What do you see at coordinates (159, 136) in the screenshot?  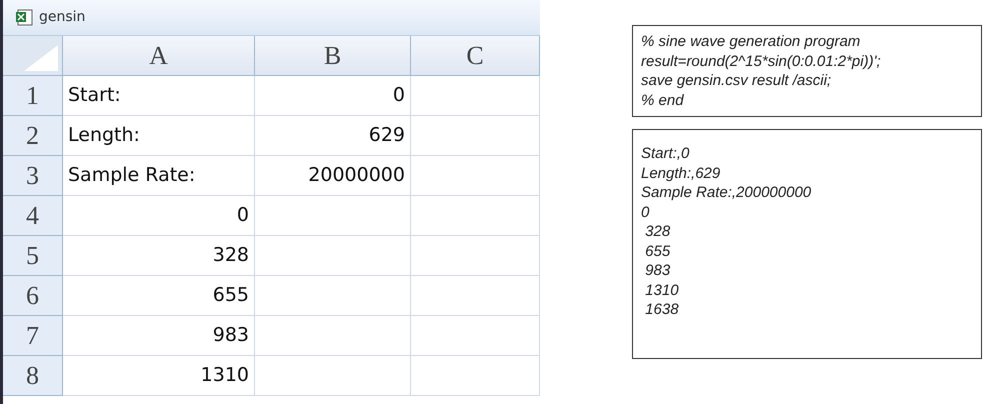 I see `table-cell: Length:` at bounding box center [159, 136].